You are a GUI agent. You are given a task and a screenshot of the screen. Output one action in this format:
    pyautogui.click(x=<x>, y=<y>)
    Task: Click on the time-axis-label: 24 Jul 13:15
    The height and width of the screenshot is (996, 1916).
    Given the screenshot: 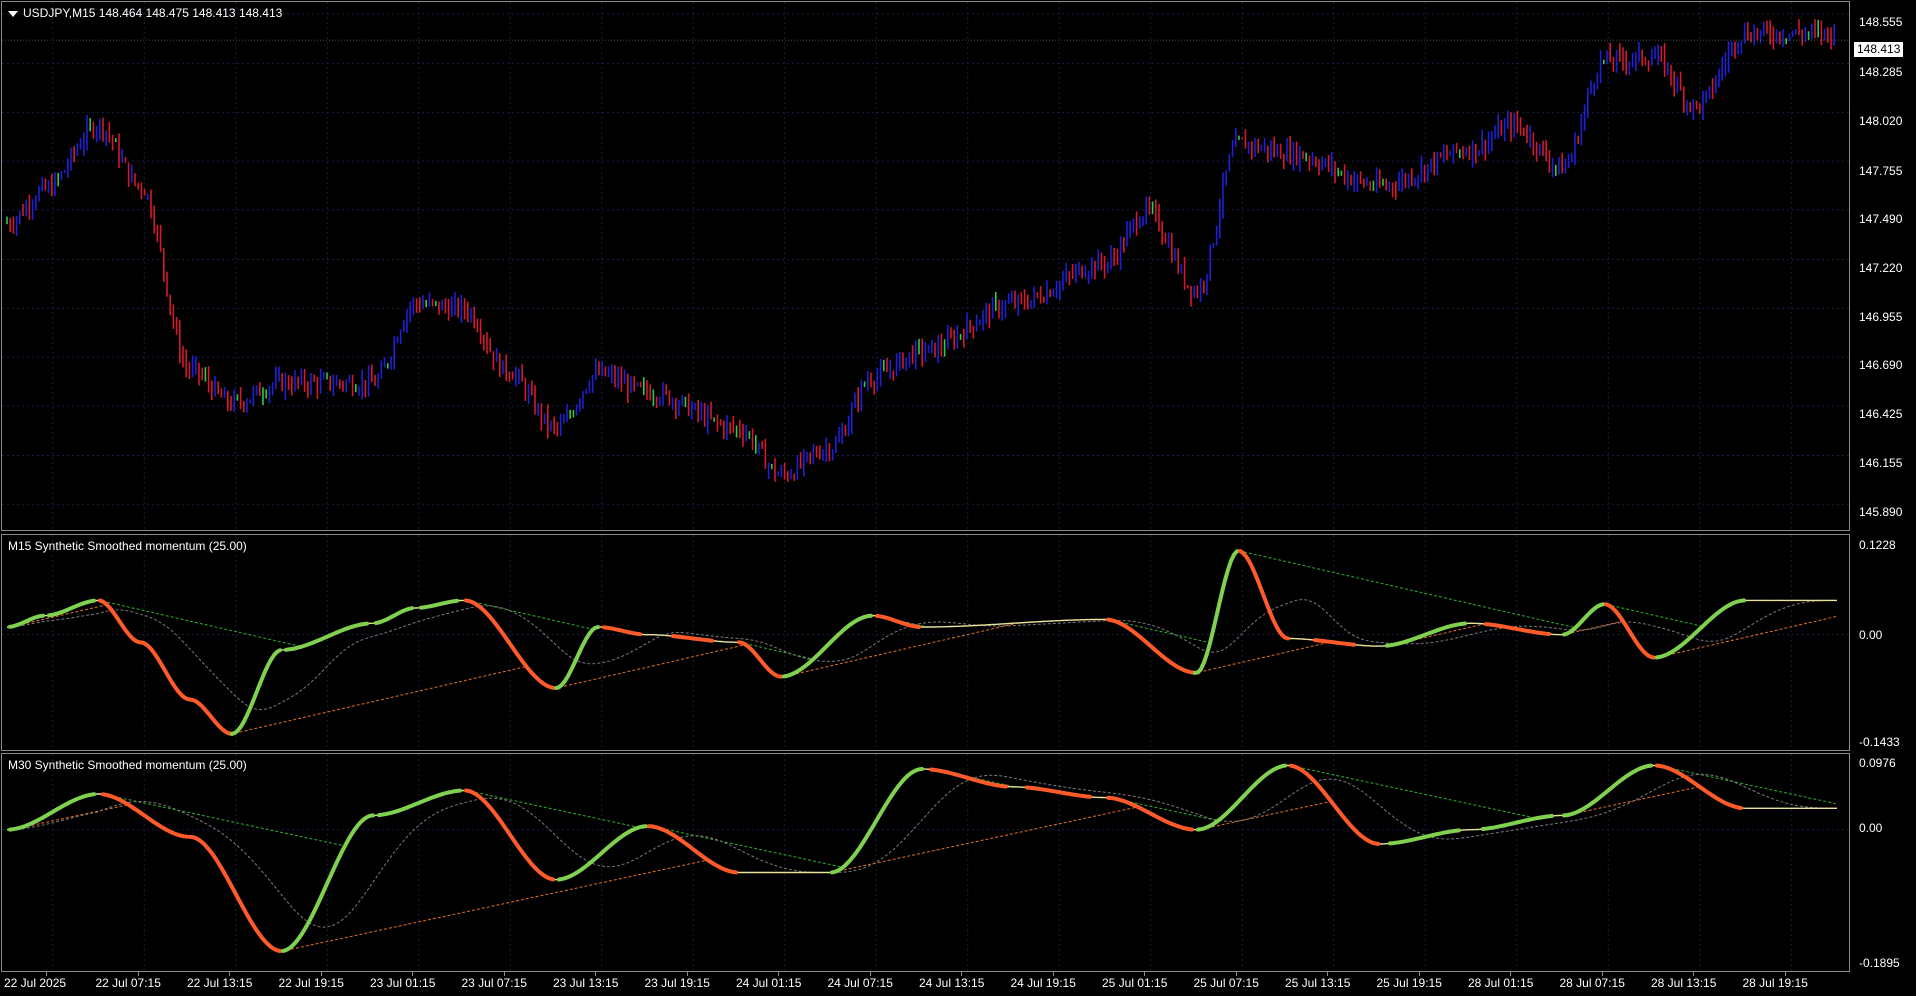 What is the action you would take?
    pyautogui.click(x=952, y=983)
    